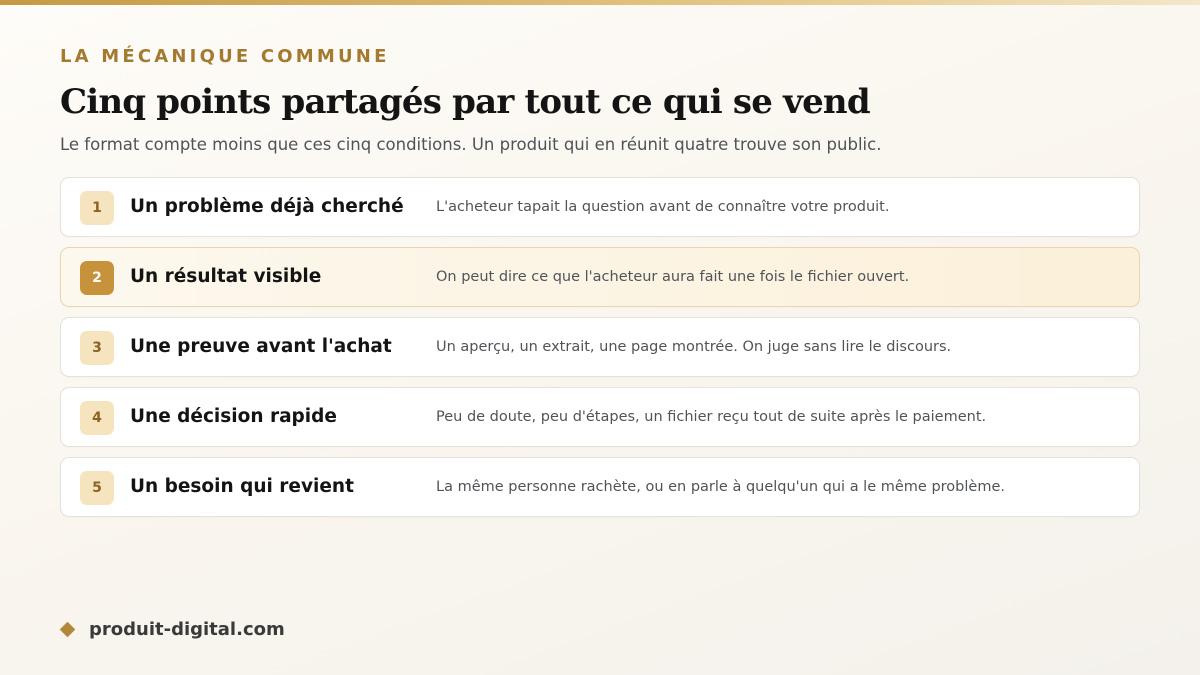 This screenshot has width=1200, height=675. I want to click on item-label: Une preuve avant l'achat, so click(261, 346).